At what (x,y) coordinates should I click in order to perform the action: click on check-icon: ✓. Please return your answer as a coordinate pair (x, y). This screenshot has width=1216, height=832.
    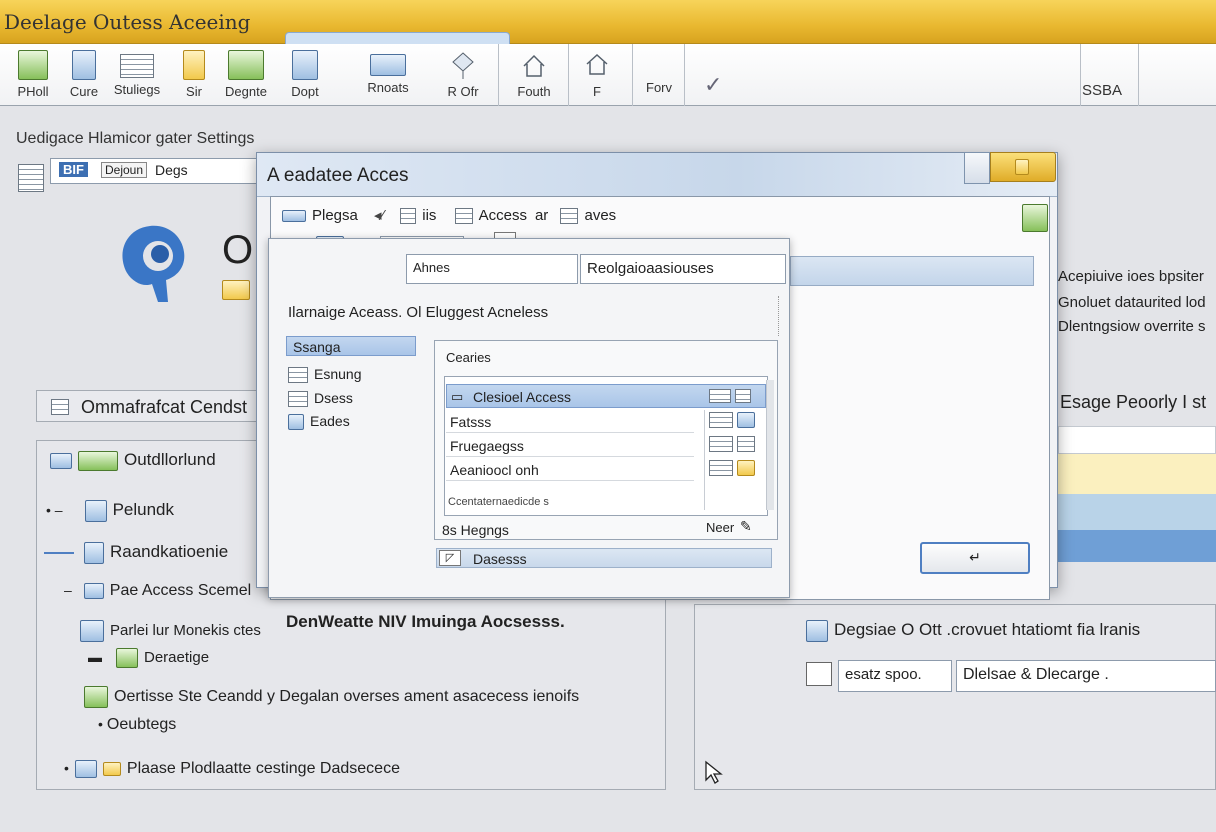
    Looking at the image, I should click on (713, 85).